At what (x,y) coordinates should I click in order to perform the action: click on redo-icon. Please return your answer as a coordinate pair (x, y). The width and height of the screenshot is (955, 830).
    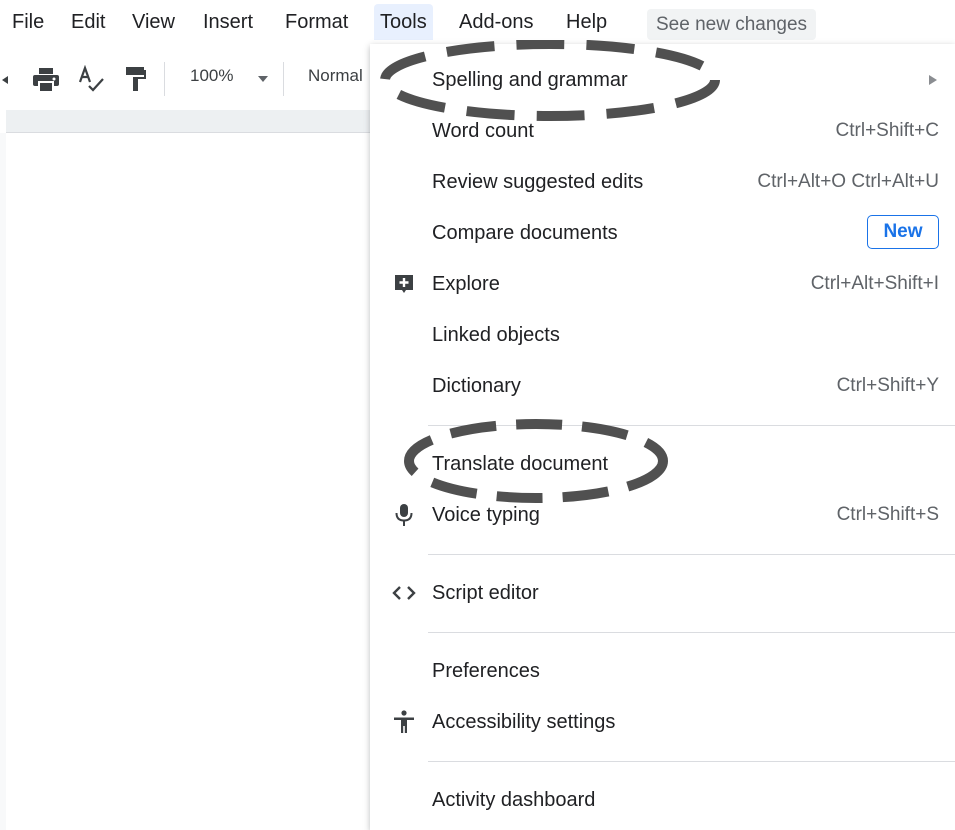
    Looking at the image, I should click on (7, 80).